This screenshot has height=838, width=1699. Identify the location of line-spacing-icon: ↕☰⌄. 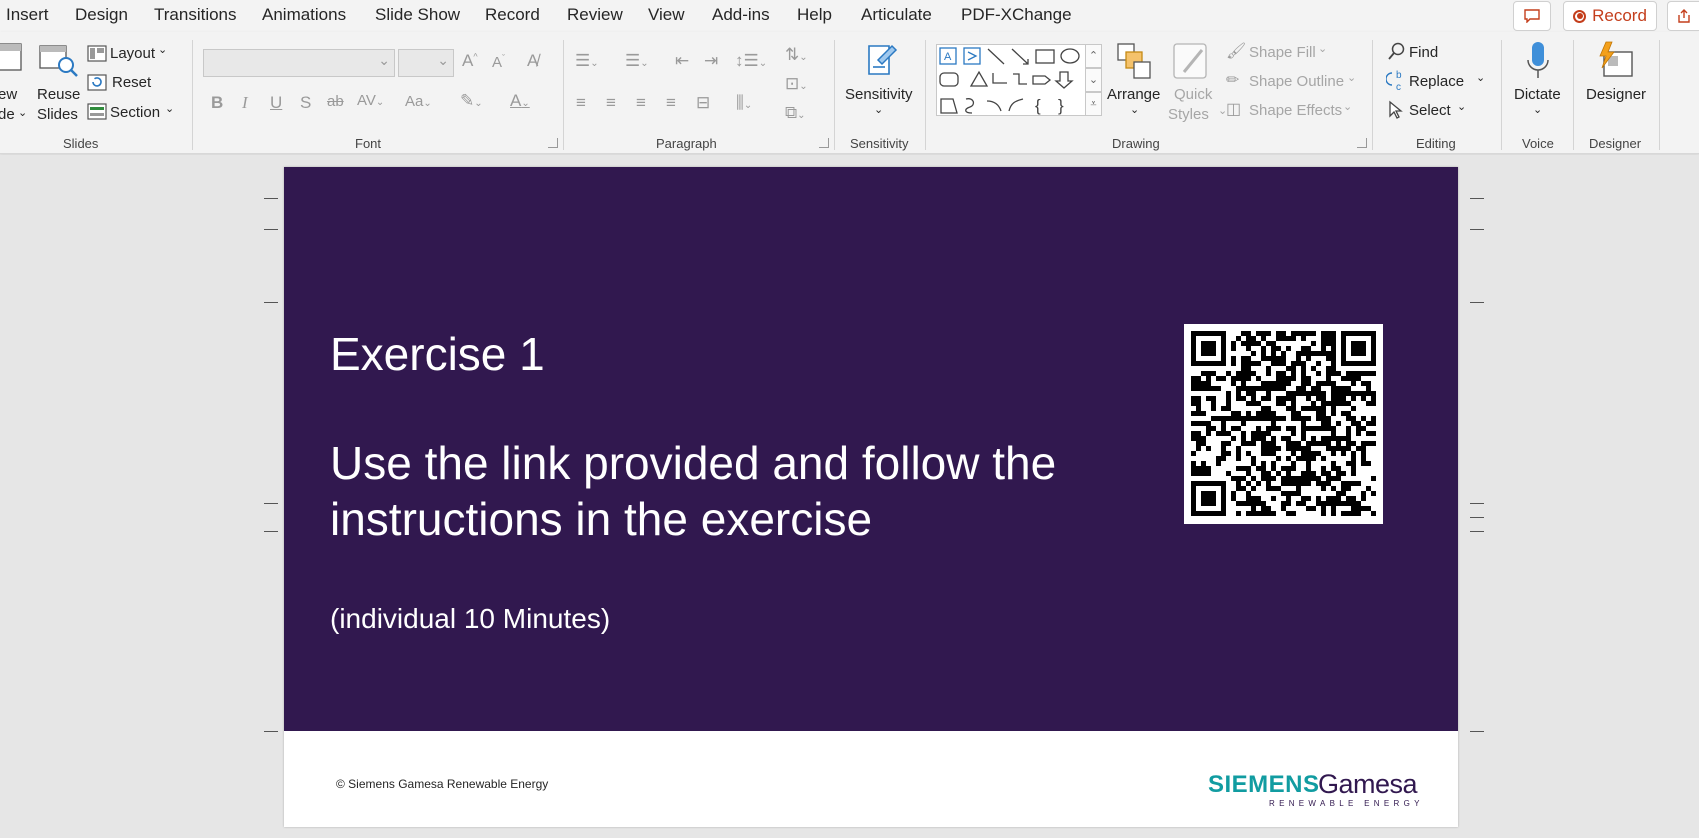
(751, 60).